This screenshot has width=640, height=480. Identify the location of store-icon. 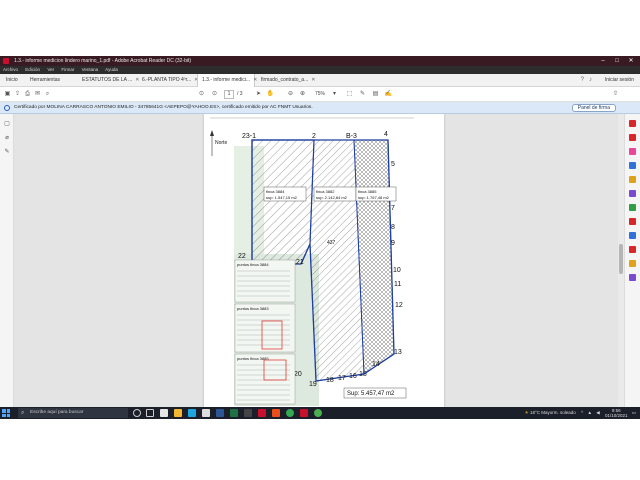
(206, 413).